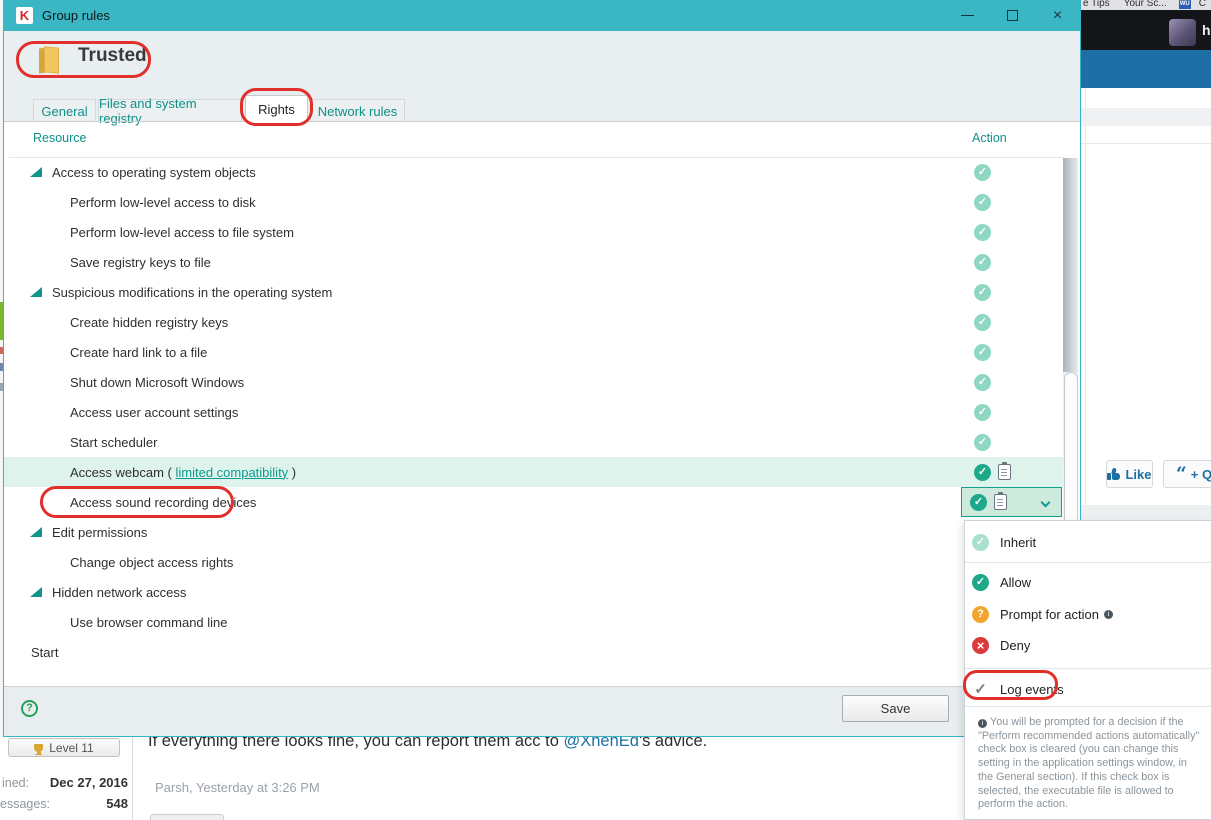  I want to click on forum-header-bar: h, so click(1146, 30).